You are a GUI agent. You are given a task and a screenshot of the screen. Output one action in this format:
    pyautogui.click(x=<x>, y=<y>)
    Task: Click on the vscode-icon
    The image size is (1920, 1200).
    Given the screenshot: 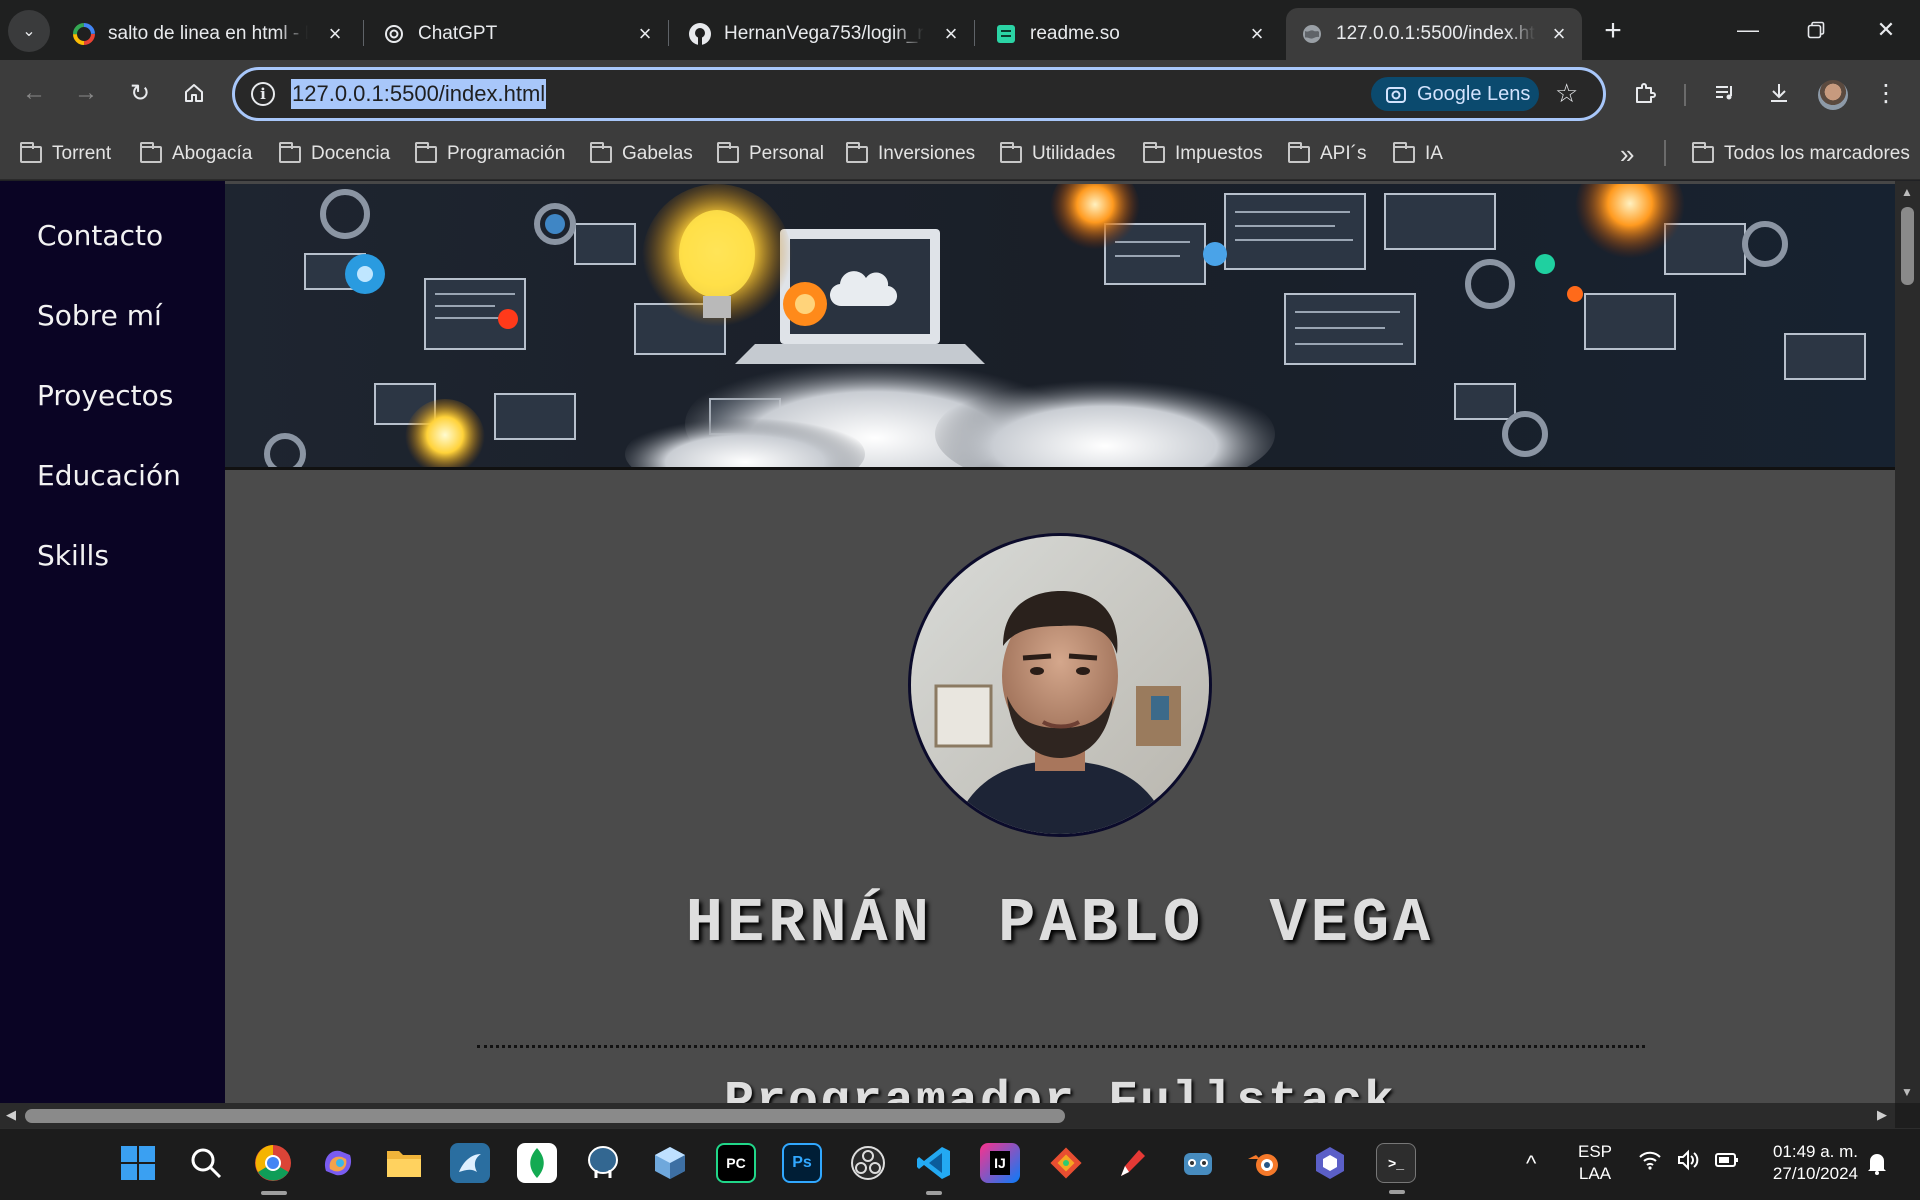 What is the action you would take?
    pyautogui.click(x=933, y=1163)
    